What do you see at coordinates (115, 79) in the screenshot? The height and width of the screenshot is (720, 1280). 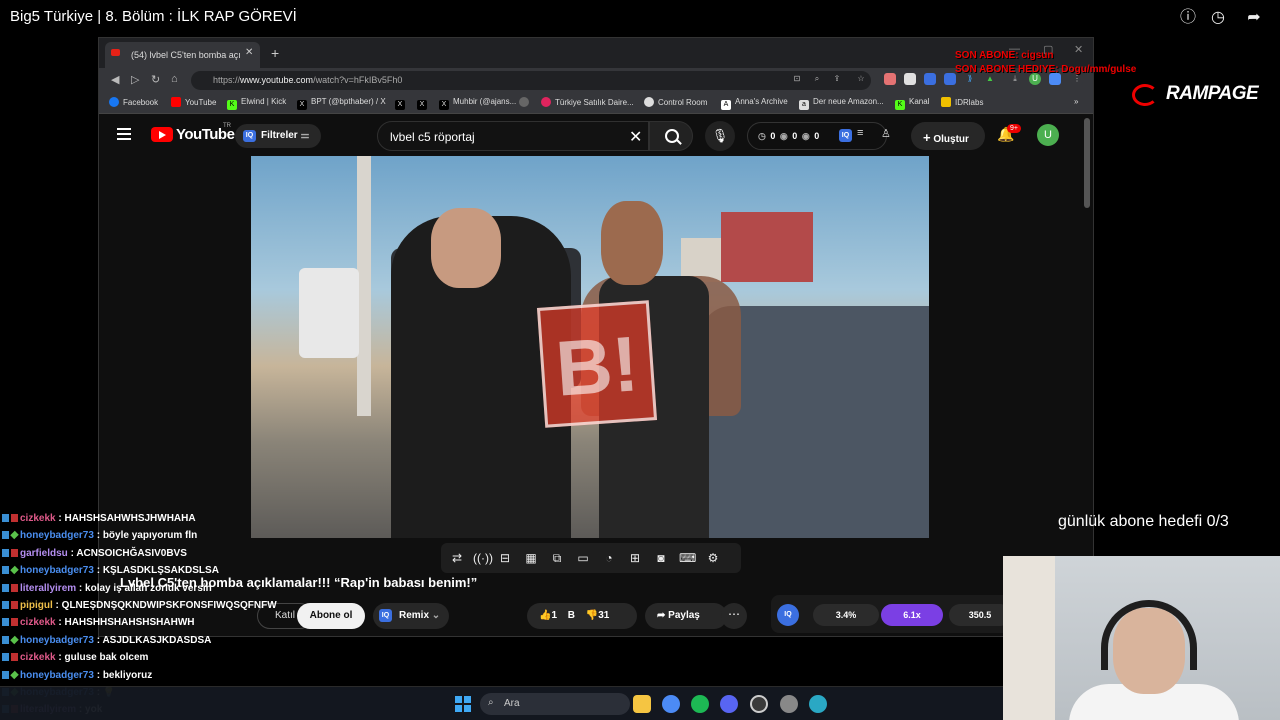 I see `back-icon: ◀` at bounding box center [115, 79].